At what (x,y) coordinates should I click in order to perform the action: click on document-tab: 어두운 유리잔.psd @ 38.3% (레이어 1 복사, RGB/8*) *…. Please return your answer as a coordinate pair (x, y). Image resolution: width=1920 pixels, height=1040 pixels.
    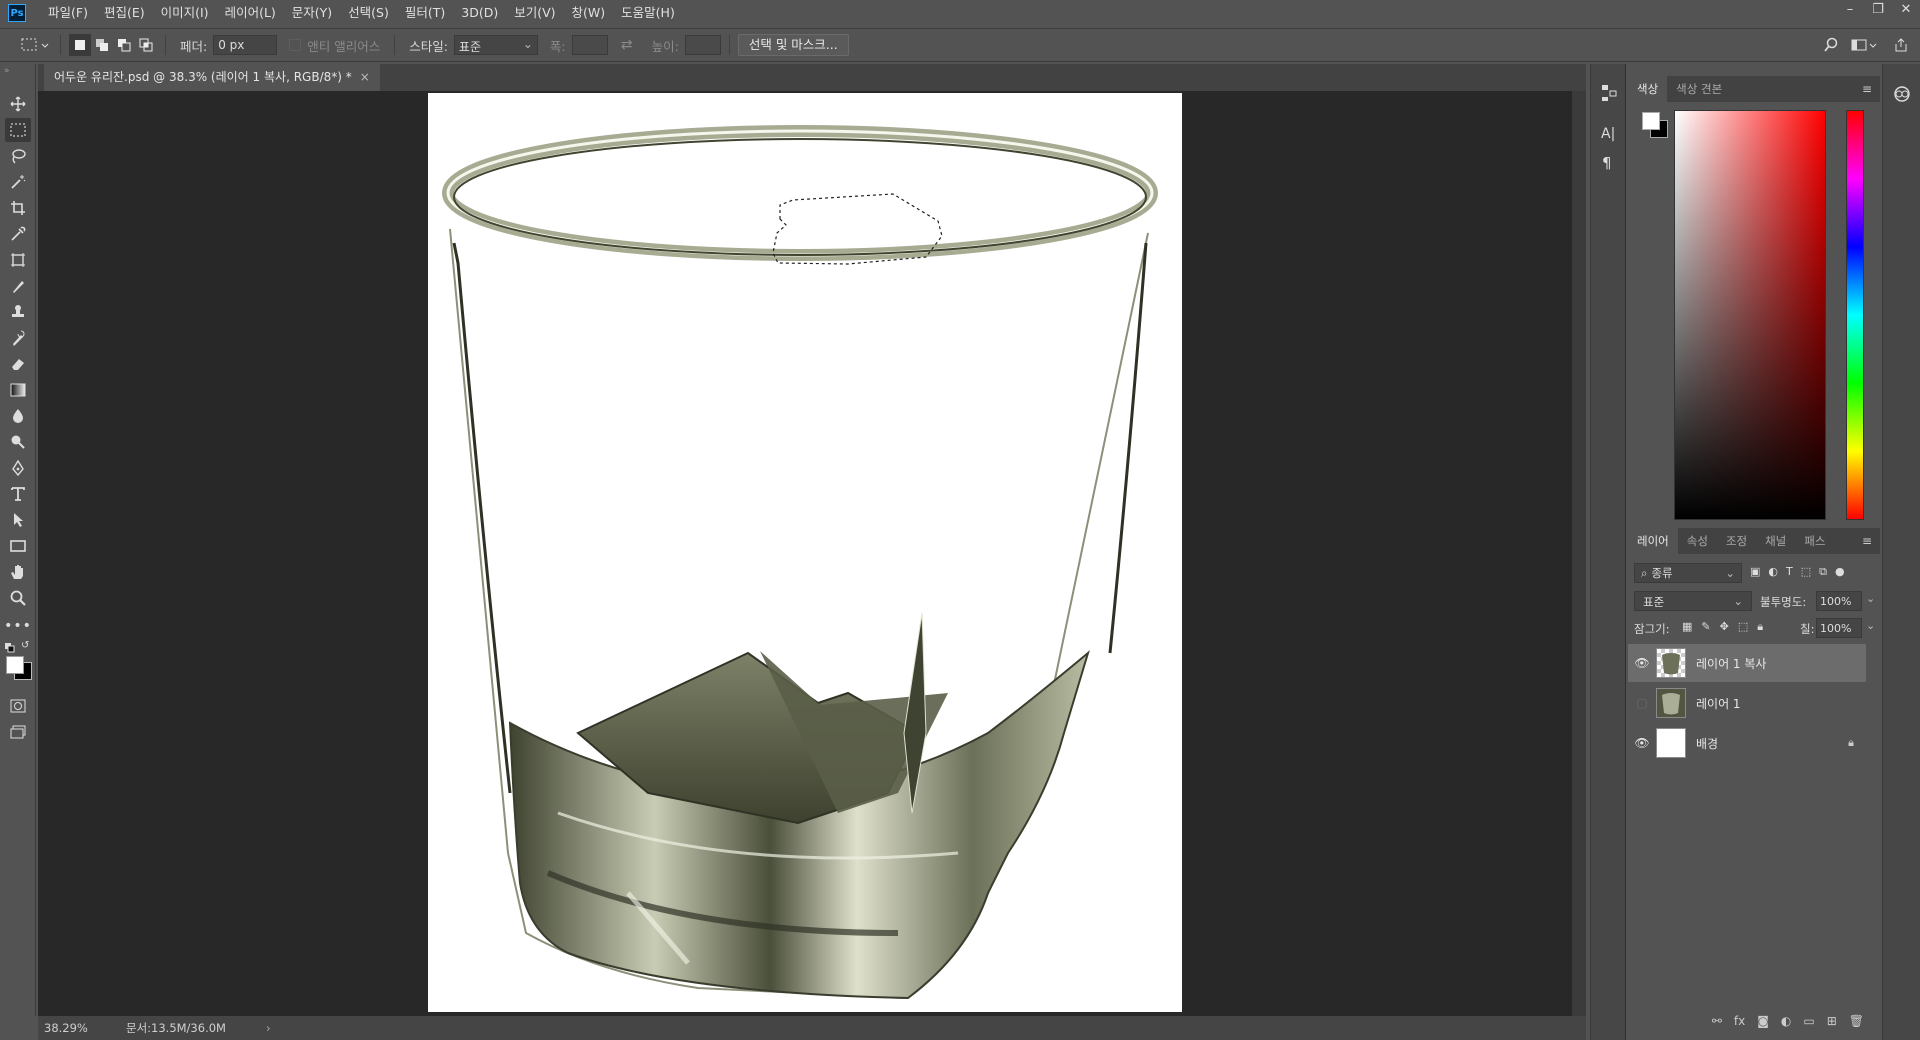
    Looking at the image, I should click on (212, 77).